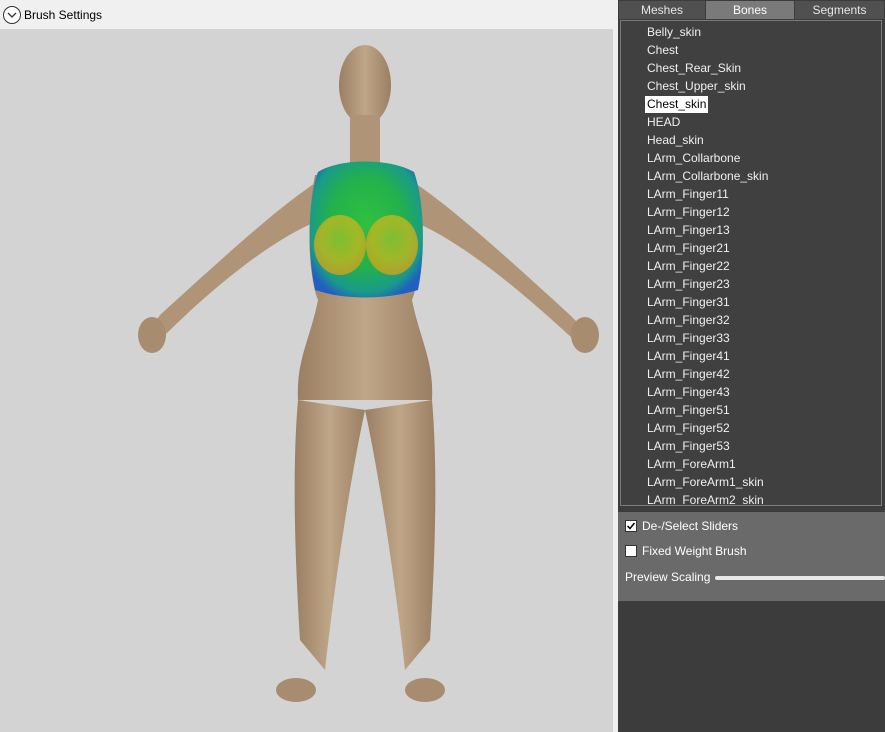  I want to click on bone-item: LArm_Finger33, so click(688, 338).